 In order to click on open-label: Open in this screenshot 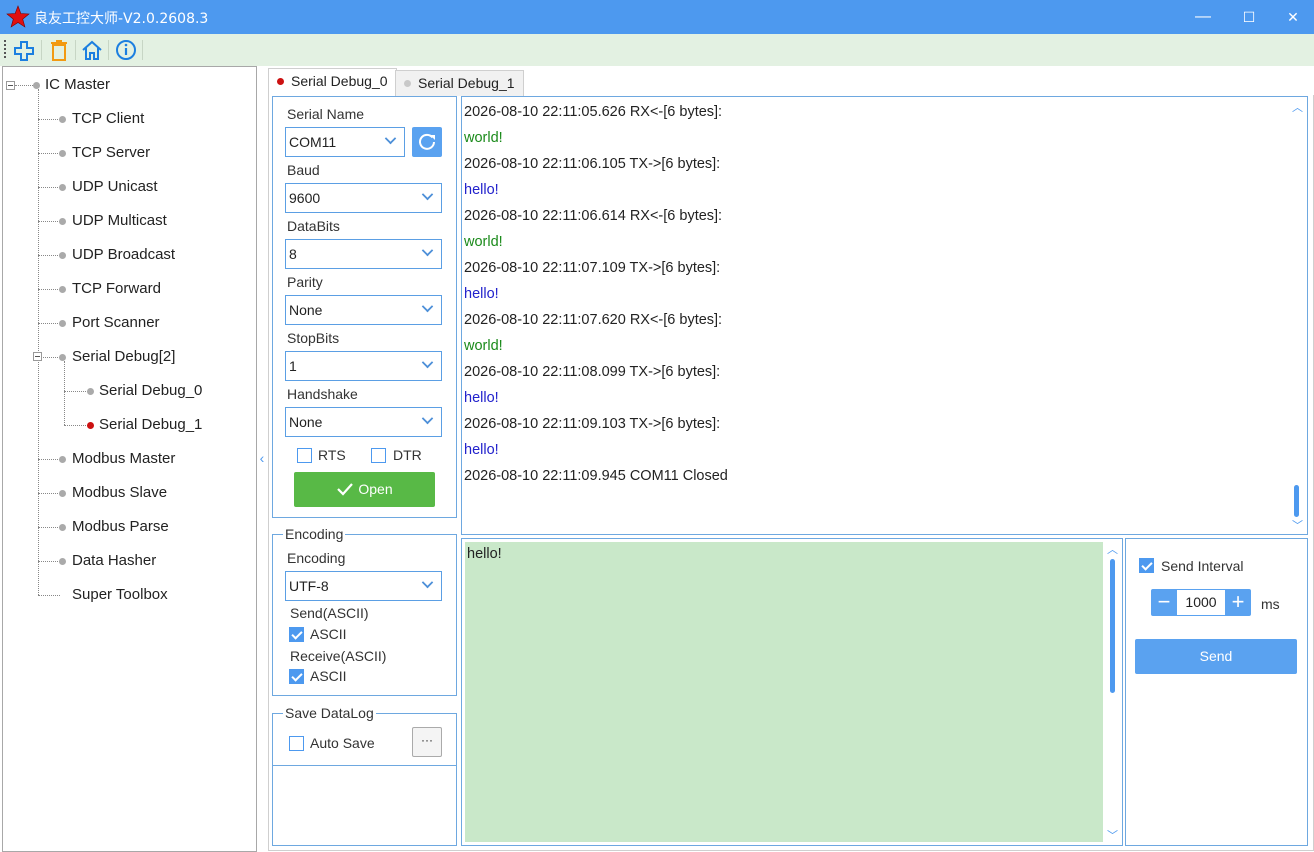, I will do `click(375, 489)`.